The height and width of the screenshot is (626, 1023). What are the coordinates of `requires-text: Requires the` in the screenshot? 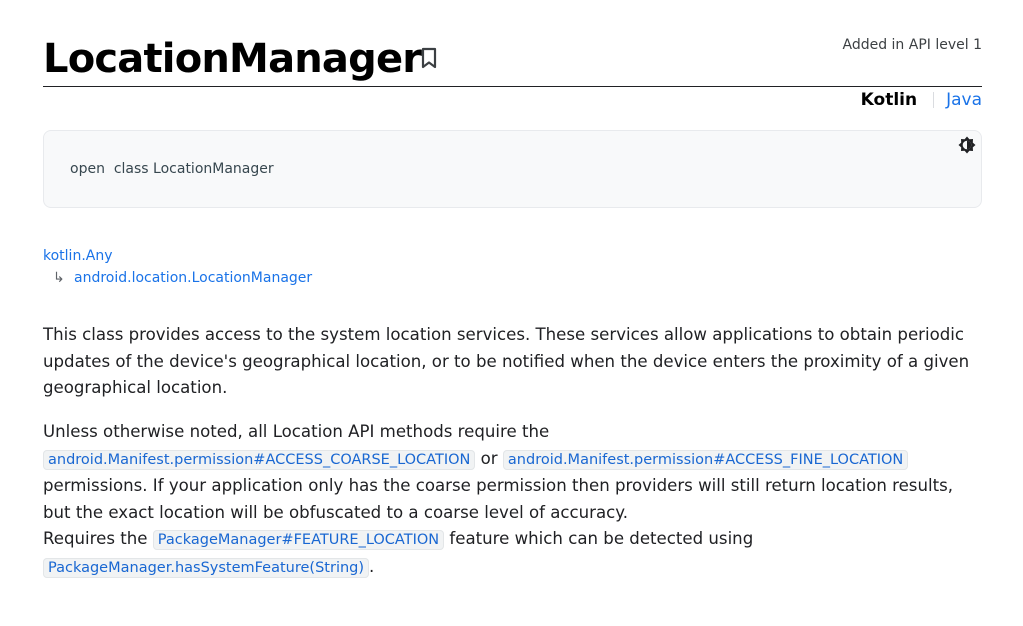 It's located at (95, 538).